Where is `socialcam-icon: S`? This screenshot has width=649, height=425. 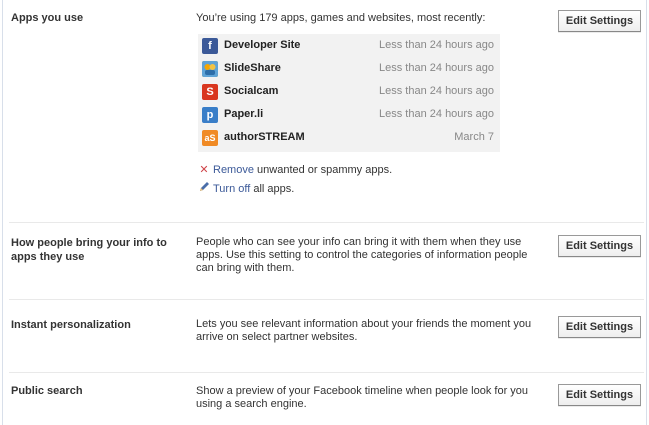
socialcam-icon: S is located at coordinates (210, 92).